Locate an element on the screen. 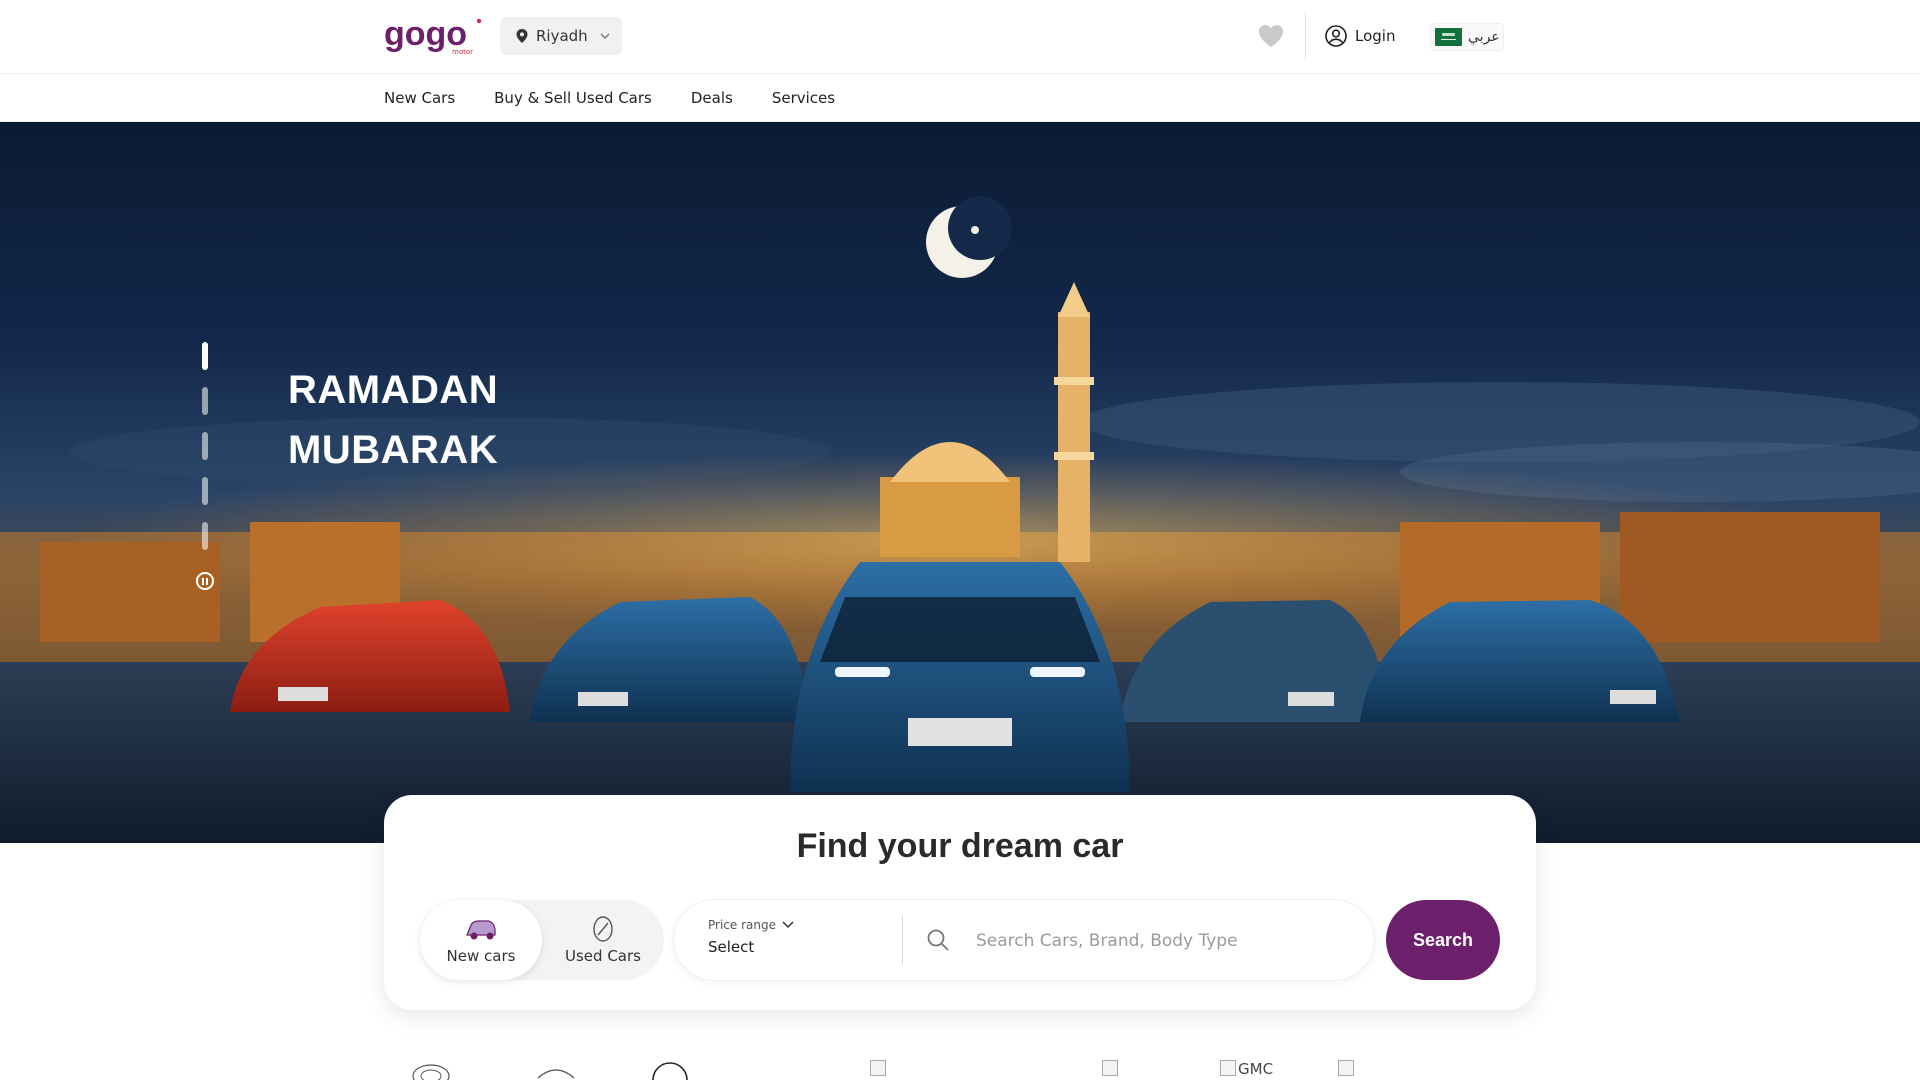 This screenshot has height=1082, width=1920. hero-title-line1: RAMADAN is located at coordinates (393, 390).